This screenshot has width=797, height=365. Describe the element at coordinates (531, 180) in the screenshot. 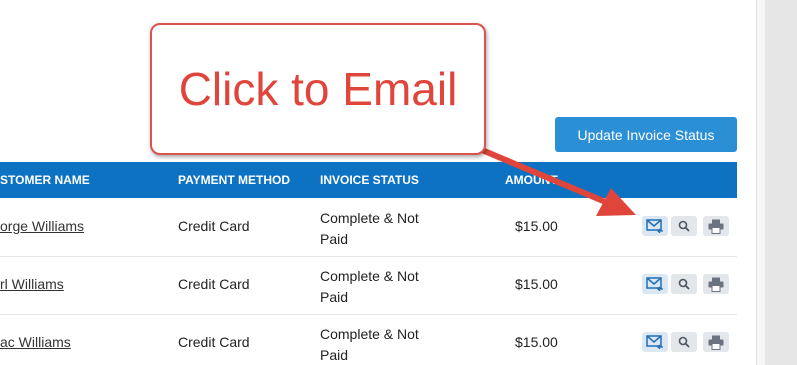

I see `column-header-amount: AMOUNT` at that location.